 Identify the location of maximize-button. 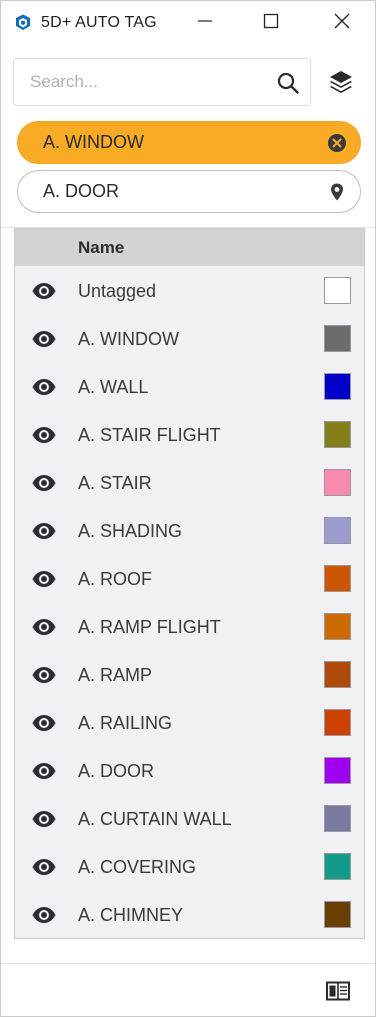
(271, 23).